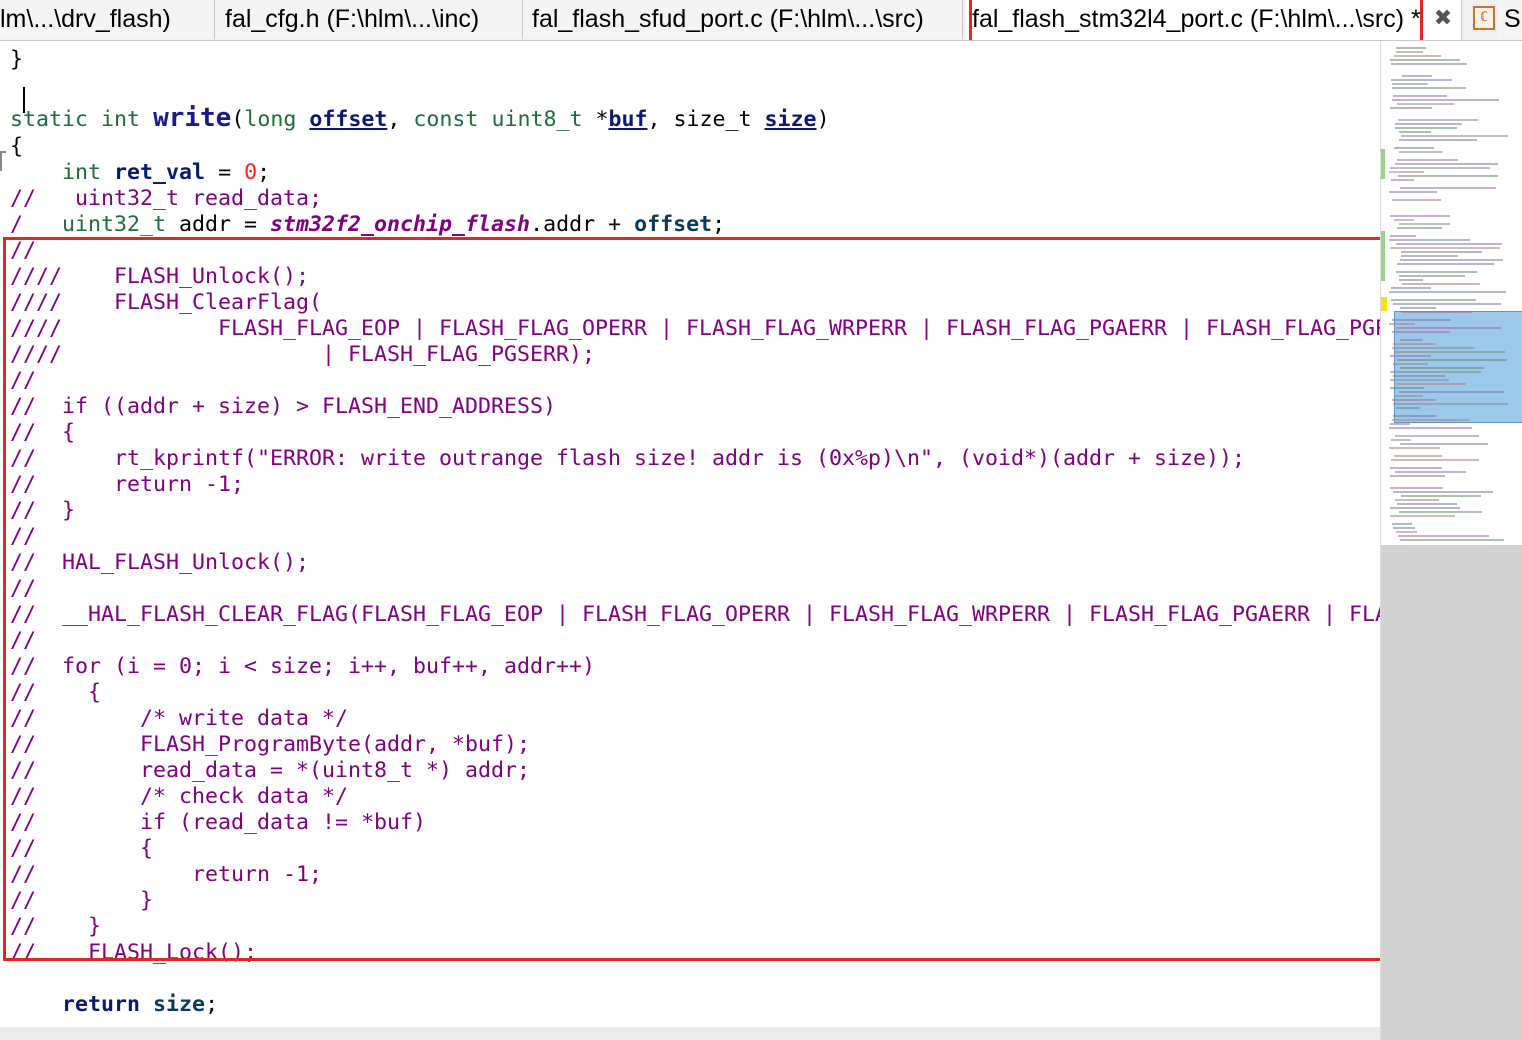 Image resolution: width=1522 pixels, height=1040 pixels. Describe the element at coordinates (628, 119) in the screenshot. I see `param-buf: buf` at that location.